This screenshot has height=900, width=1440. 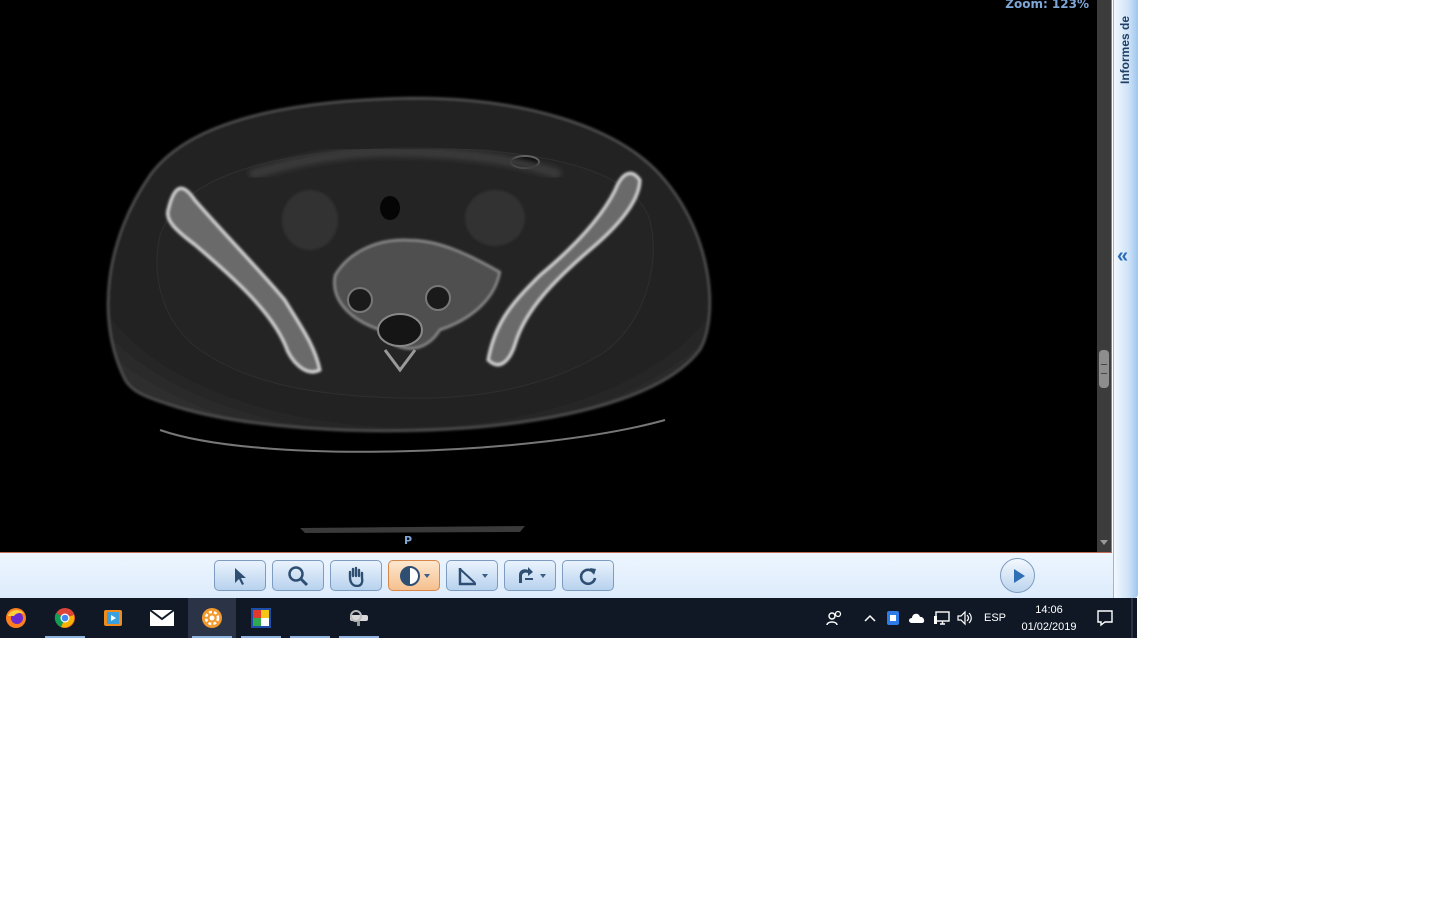 I want to click on pointer-tool-button, so click(x=240, y=575).